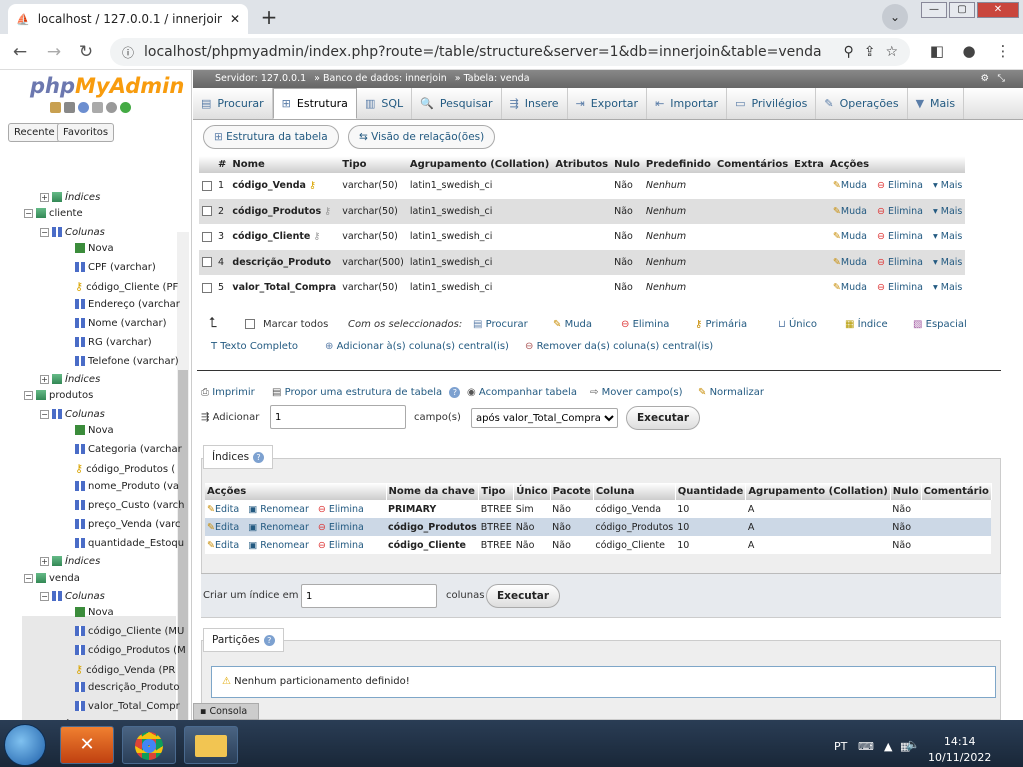  I want to click on bookmark-star-icon: ☆, so click(891, 52).